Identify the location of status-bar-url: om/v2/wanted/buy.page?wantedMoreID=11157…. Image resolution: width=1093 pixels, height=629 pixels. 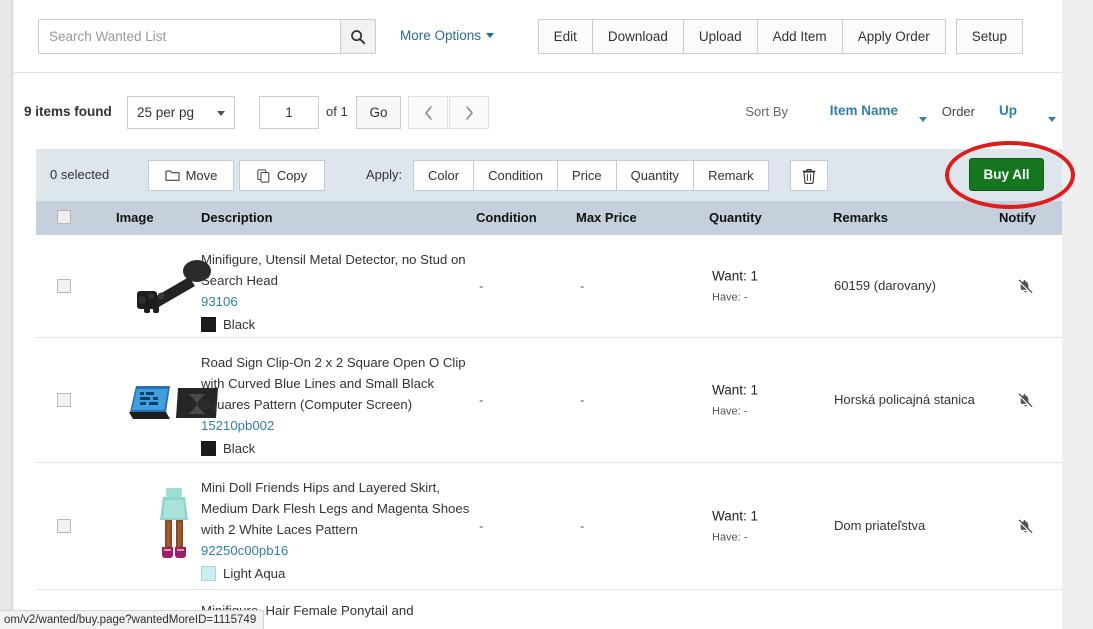
(130, 620).